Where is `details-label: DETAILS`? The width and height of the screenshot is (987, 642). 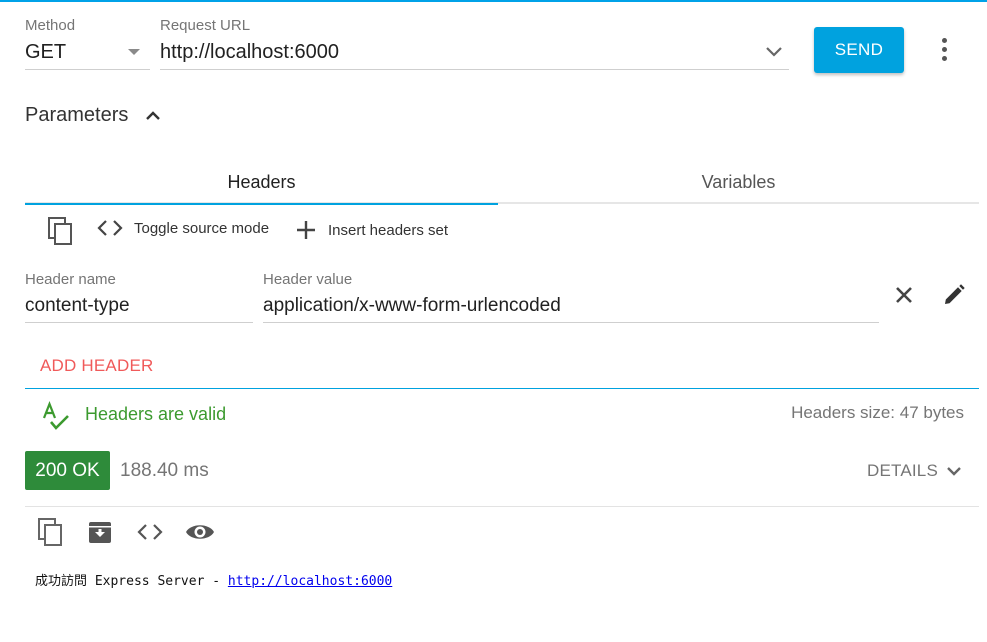 details-label: DETAILS is located at coordinates (902, 470).